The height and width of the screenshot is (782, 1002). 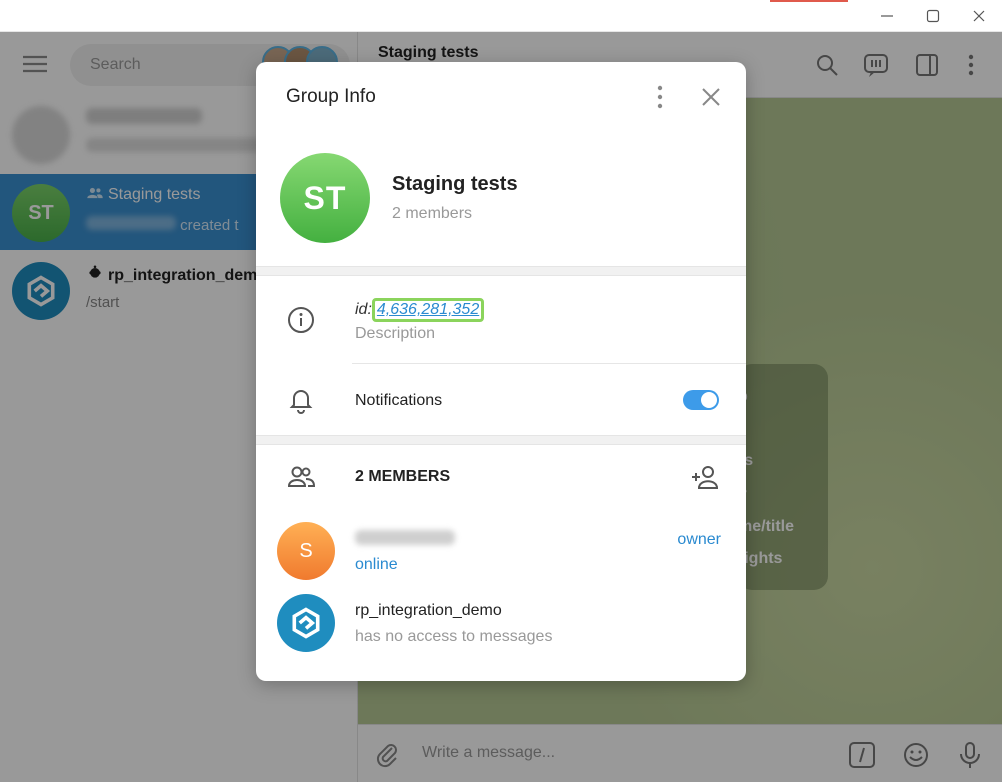 I want to click on minimize-button, so click(x=887, y=16).